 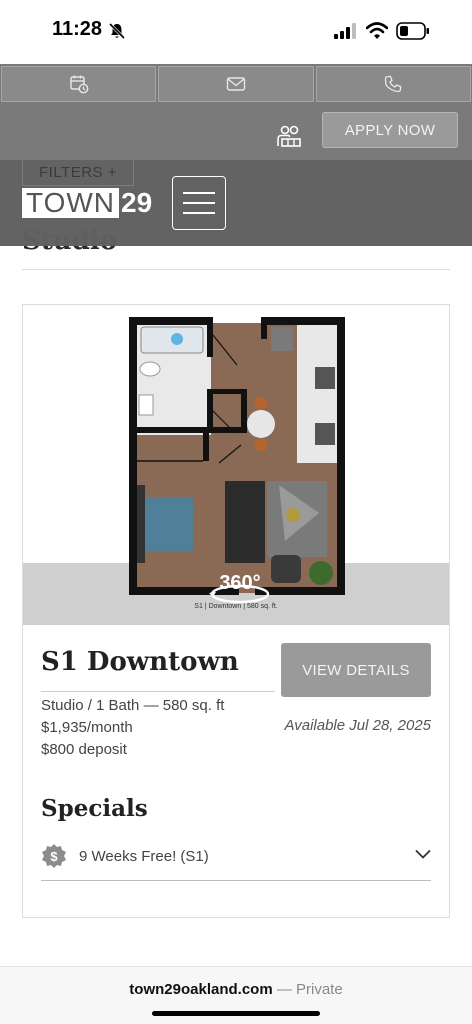 I want to click on tour-360-icon: 360°, so click(x=240, y=588).